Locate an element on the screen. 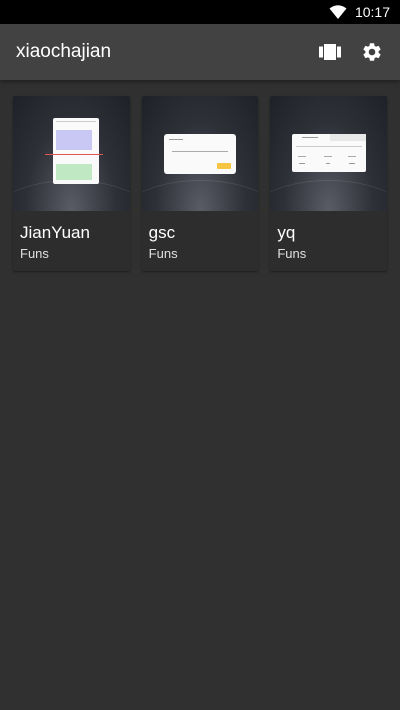 This screenshot has height=710, width=400. view-carousel-icon is located at coordinates (330, 52).